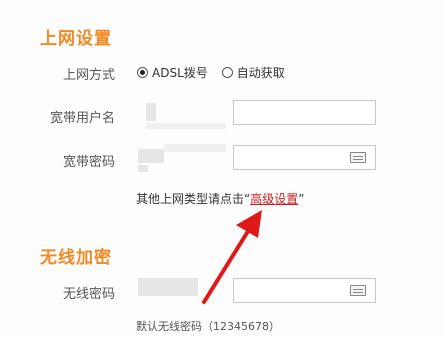 The image size is (445, 338). Describe the element at coordinates (227, 265) in the screenshot. I see `arrow-shaft` at that location.